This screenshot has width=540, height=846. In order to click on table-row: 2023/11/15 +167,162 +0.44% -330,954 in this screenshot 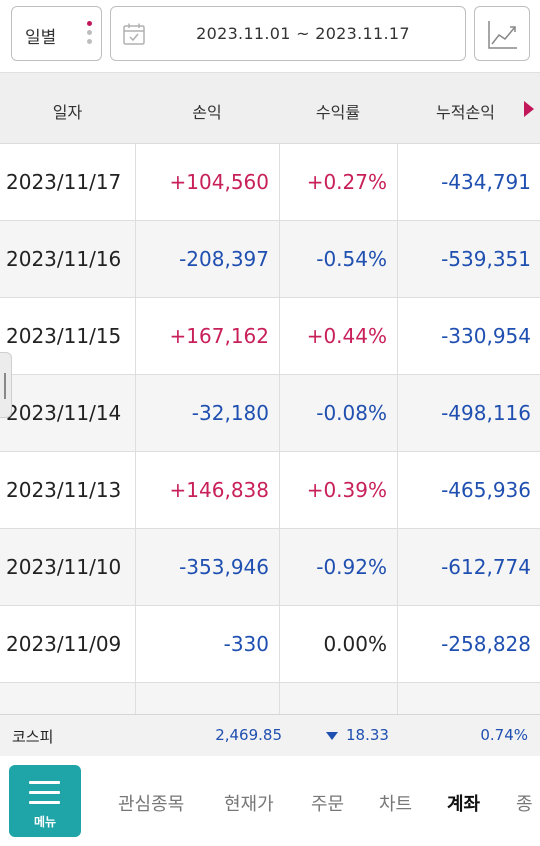, I will do `click(270, 336)`.